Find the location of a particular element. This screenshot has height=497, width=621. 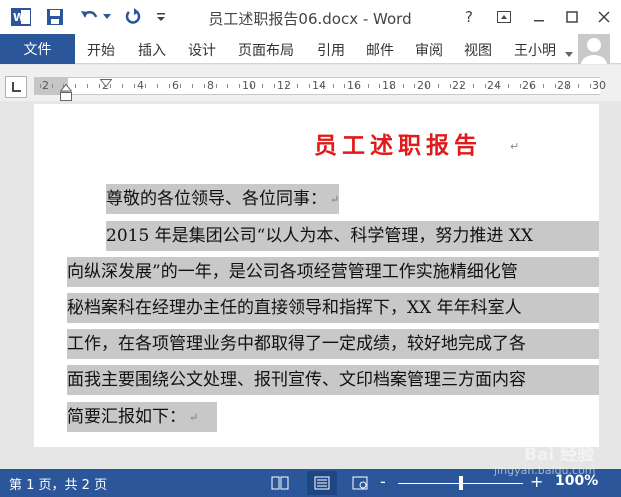

tab-page-layout: 页面布局 is located at coordinates (266, 50).